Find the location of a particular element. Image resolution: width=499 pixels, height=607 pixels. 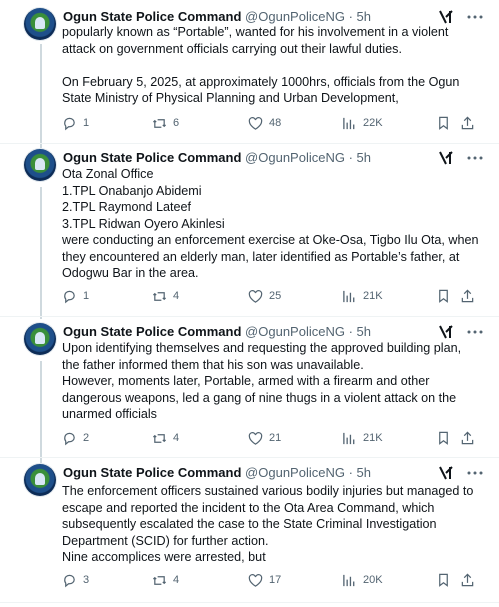

repost-button: 6 is located at coordinates (165, 123).